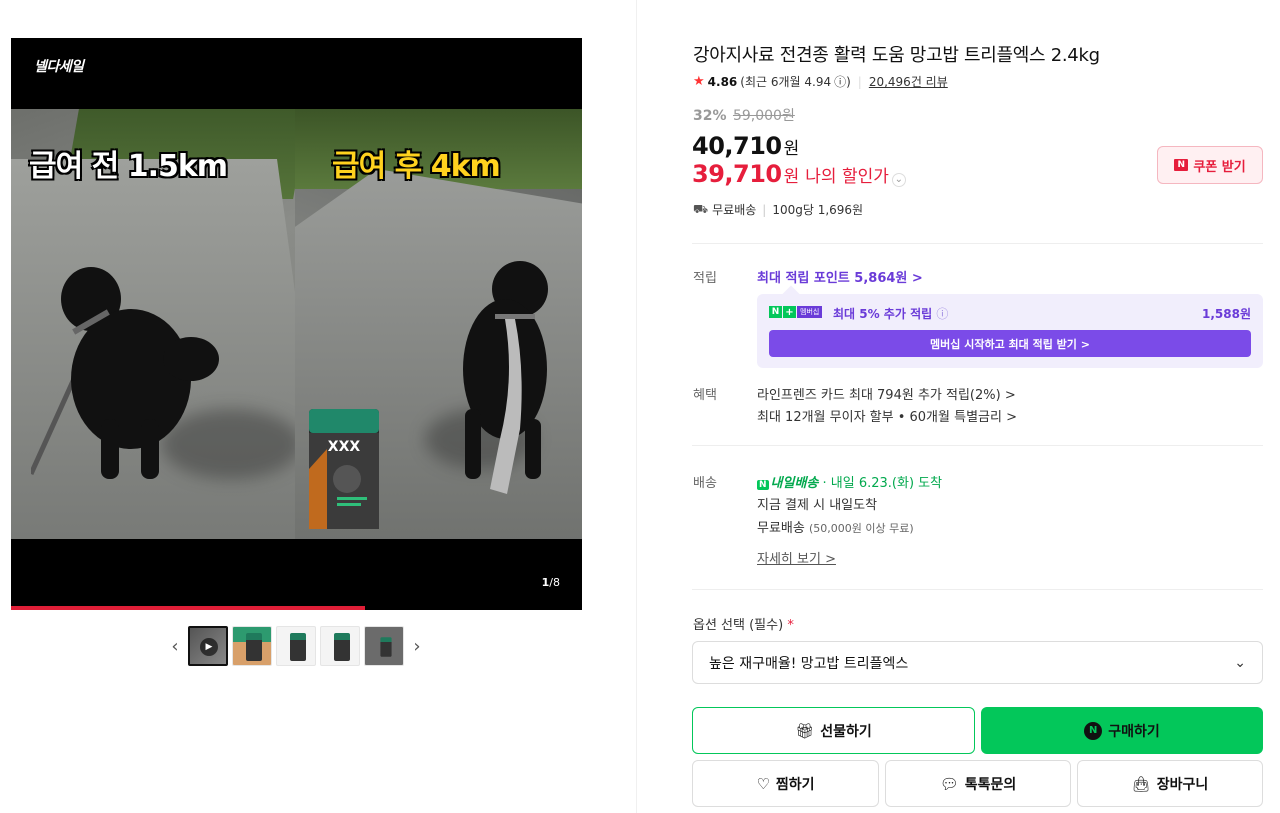 The width and height of the screenshot is (1280, 813). Describe the element at coordinates (737, 174) in the screenshot. I see `my-price-value: 39,710` at that location.